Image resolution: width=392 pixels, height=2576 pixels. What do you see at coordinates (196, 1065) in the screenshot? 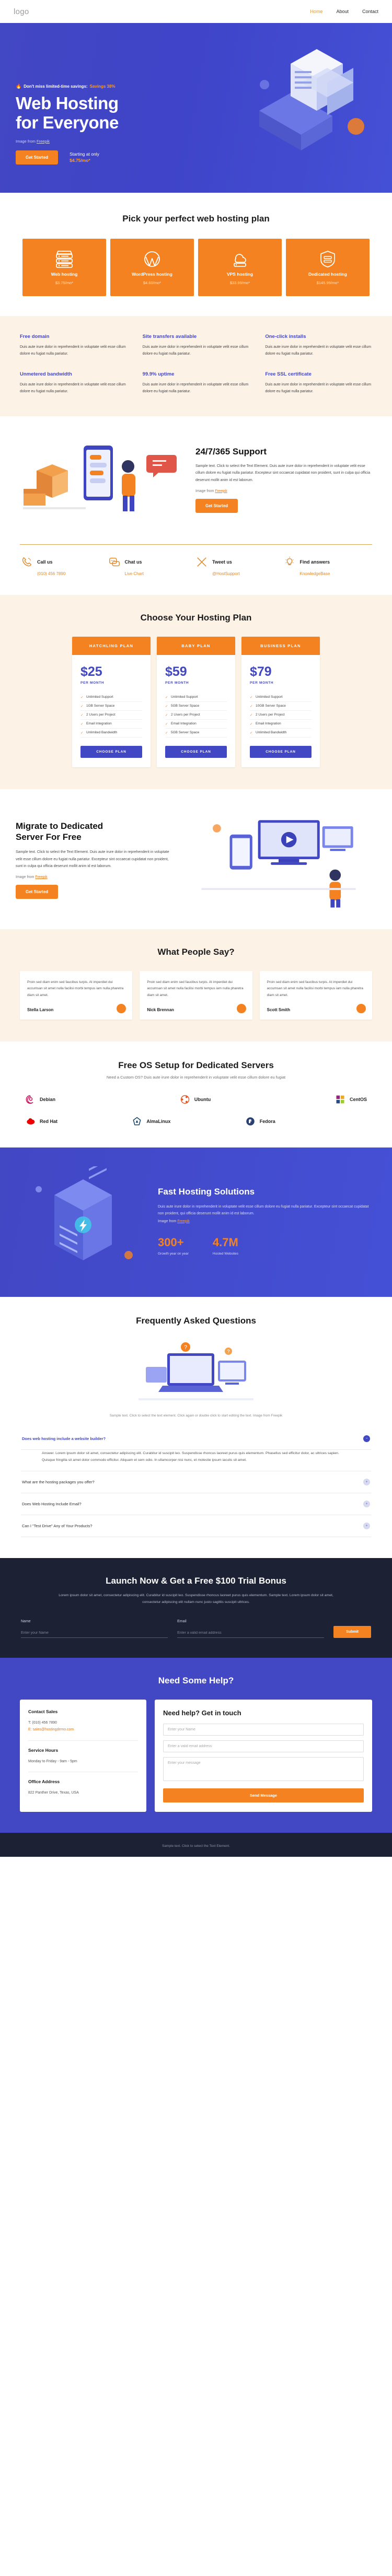
I see `os-setup-title: Free OS Setup for Dedicated Servers` at bounding box center [196, 1065].